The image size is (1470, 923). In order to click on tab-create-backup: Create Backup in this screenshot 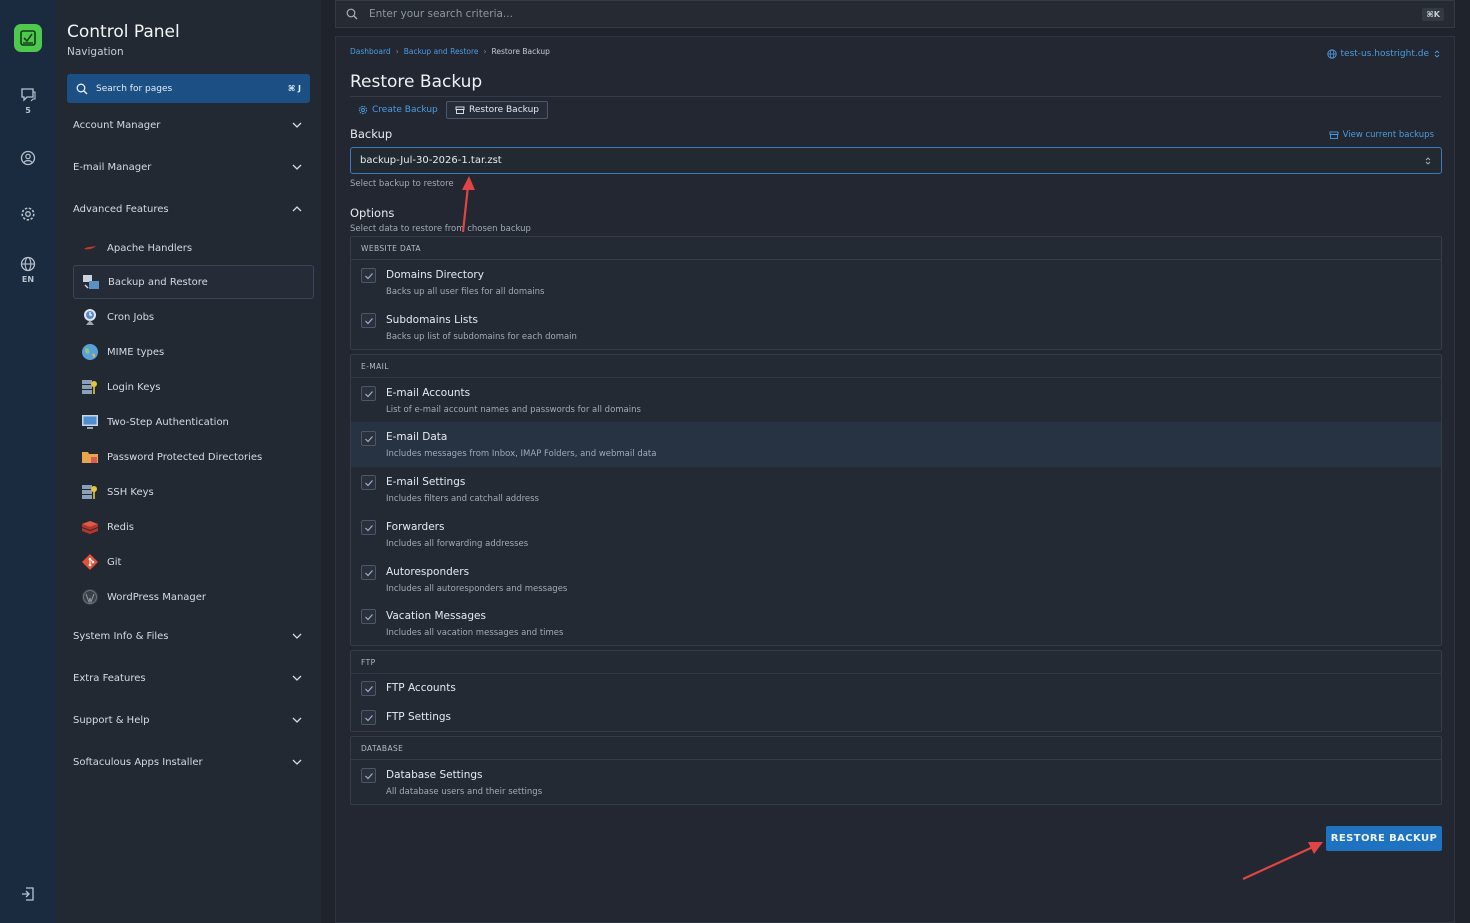, I will do `click(398, 110)`.